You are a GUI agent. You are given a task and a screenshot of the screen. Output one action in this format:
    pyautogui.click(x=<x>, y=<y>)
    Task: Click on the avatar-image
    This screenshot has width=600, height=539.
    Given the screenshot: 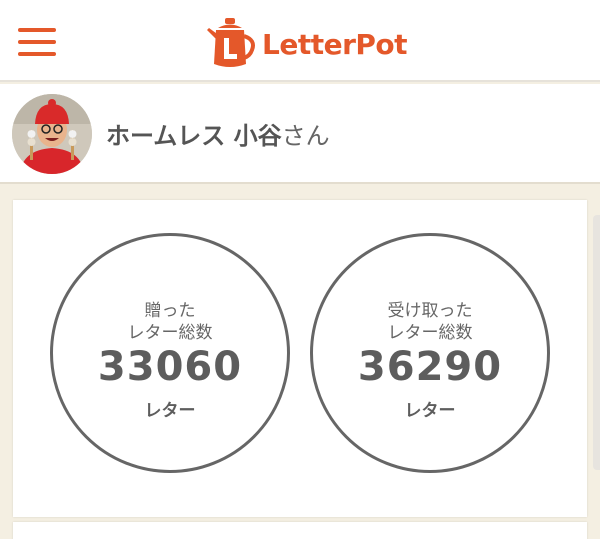 What is the action you would take?
    pyautogui.click(x=52, y=134)
    